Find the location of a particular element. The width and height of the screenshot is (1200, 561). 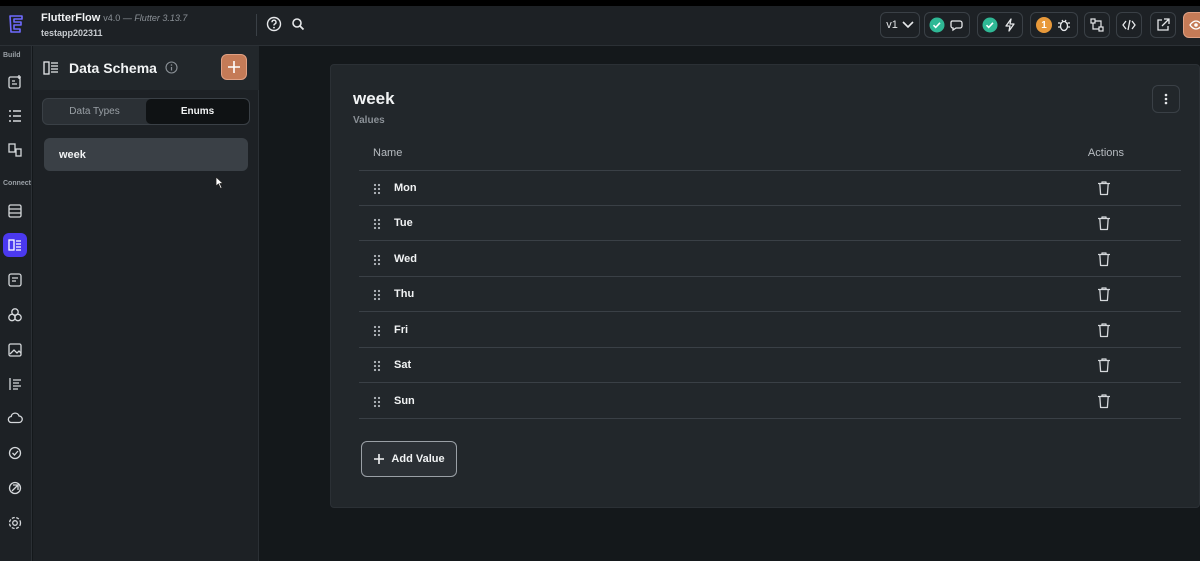

panel-title: Data Schema is located at coordinates (113, 68).